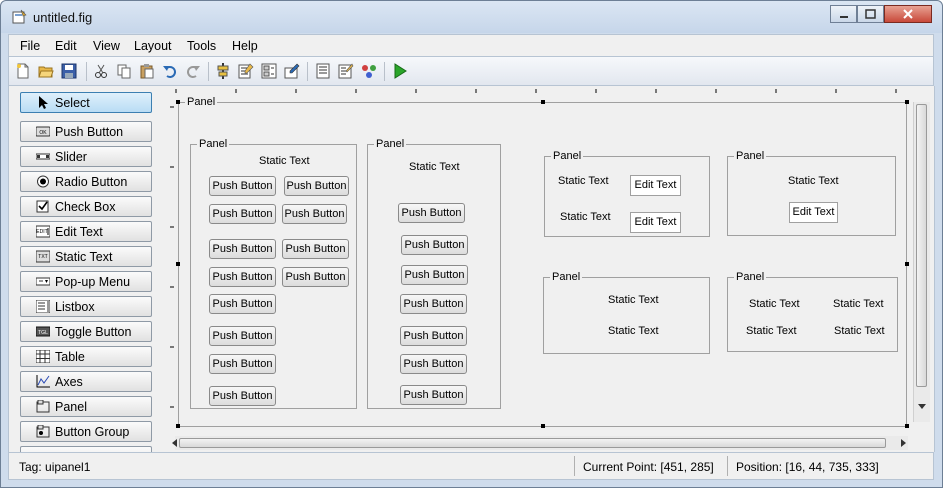  What do you see at coordinates (86, 381) in the screenshot?
I see `palette-axes: Axes` at bounding box center [86, 381].